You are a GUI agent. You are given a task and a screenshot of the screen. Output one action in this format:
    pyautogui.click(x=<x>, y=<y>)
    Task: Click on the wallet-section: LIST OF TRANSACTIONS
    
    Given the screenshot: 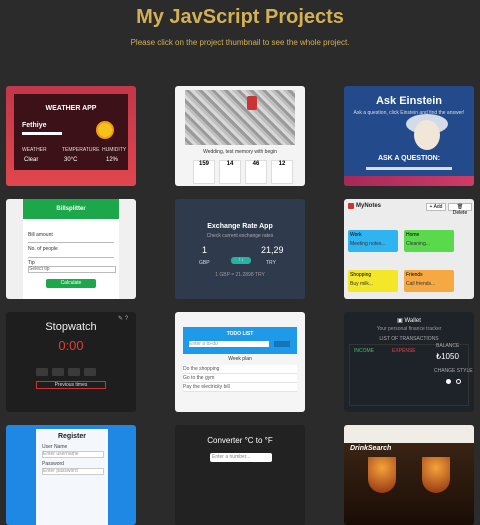 What is the action you would take?
    pyautogui.click(x=409, y=339)
    